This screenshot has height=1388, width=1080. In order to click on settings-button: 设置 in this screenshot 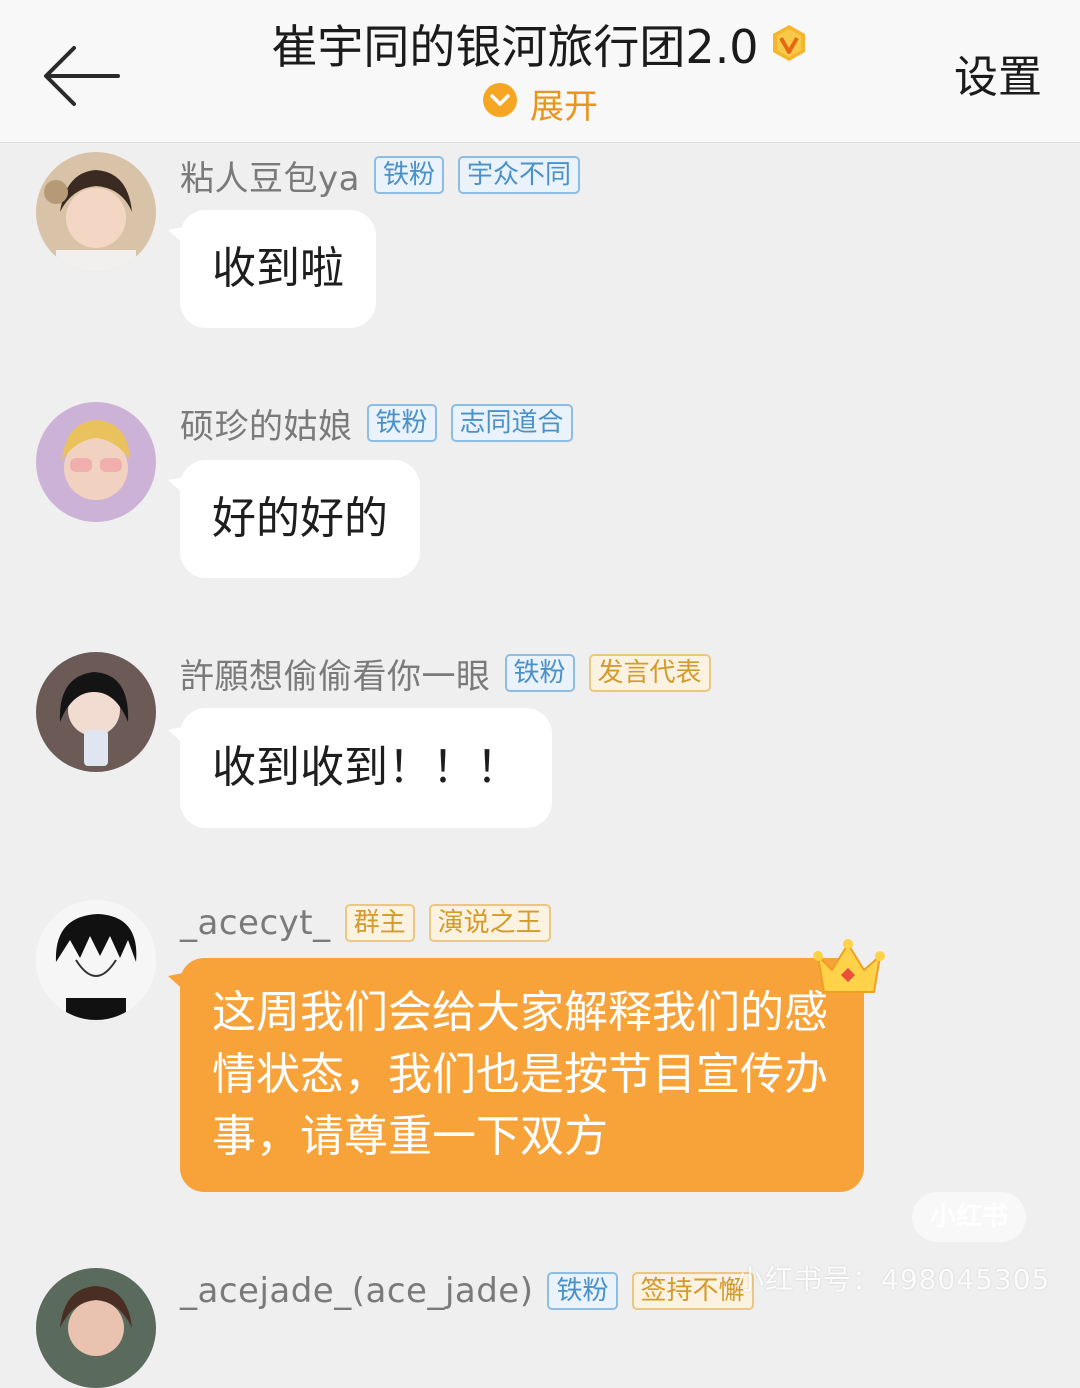, I will do `click(998, 78)`.